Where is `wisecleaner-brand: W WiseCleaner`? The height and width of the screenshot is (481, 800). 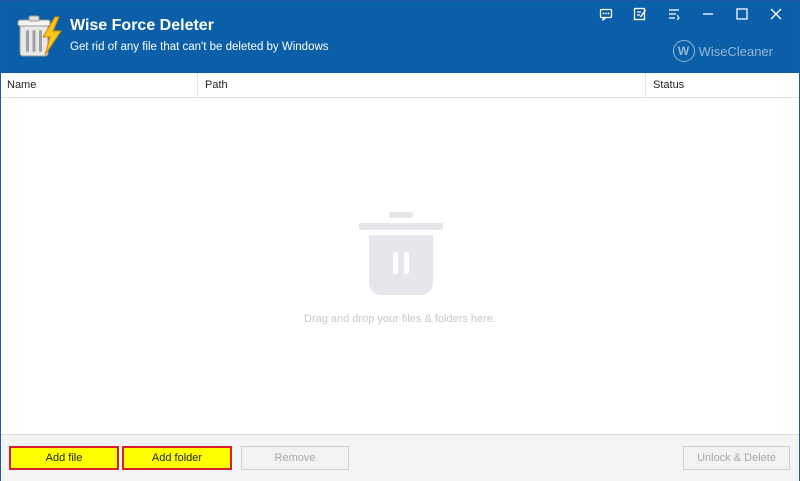
wisecleaner-brand: W WiseCleaner is located at coordinates (722, 51).